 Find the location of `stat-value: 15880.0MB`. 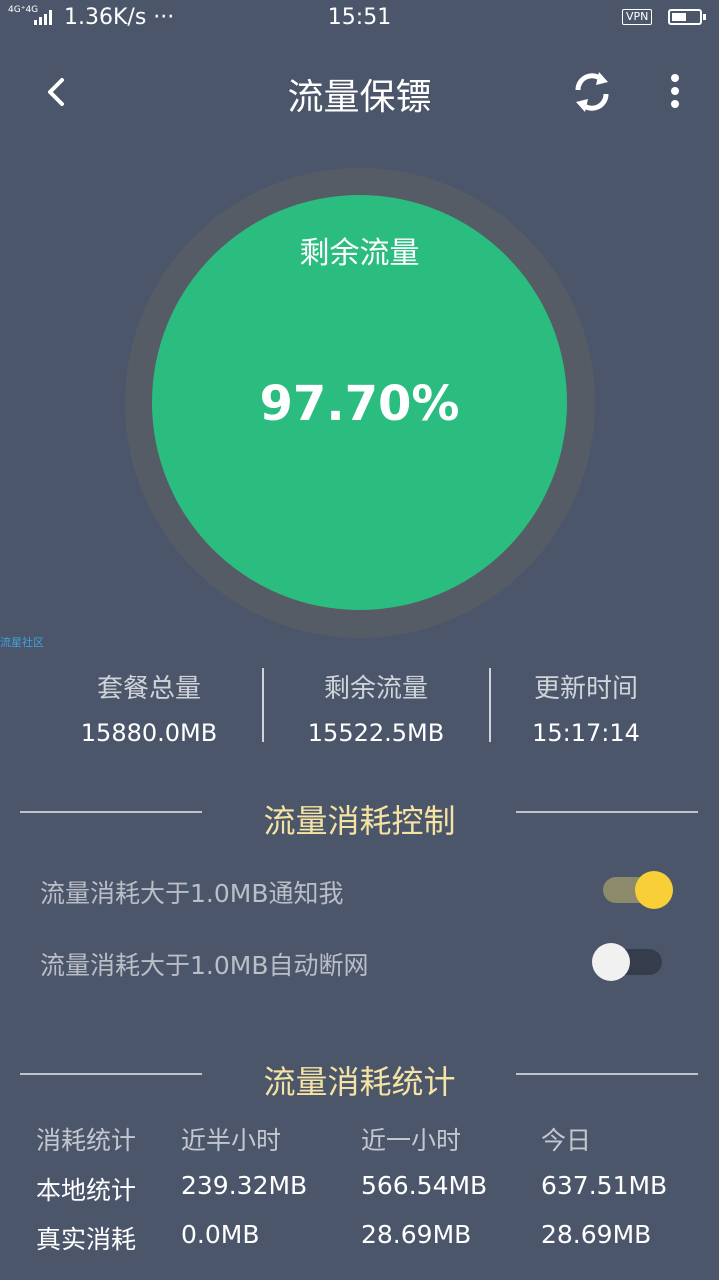

stat-value: 15880.0MB is located at coordinates (149, 733).